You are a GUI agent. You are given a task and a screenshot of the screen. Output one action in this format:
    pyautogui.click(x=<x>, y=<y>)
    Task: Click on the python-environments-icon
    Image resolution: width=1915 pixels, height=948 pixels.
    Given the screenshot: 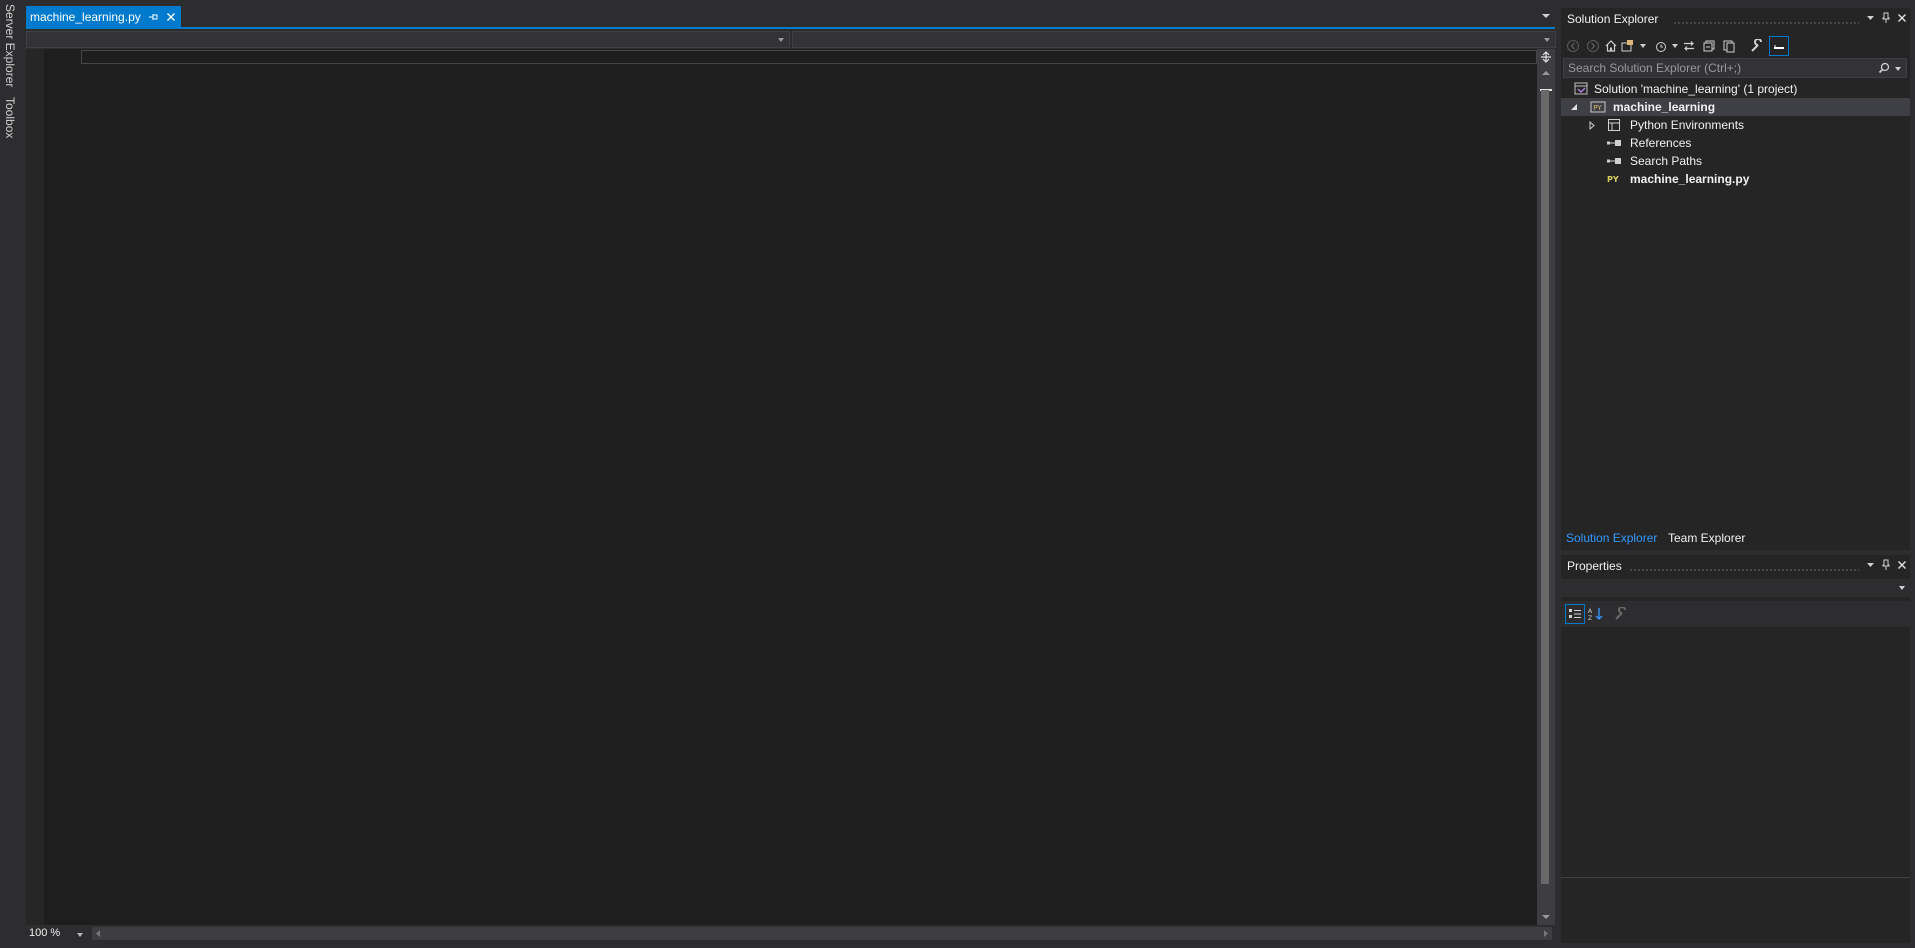 What is the action you would take?
    pyautogui.click(x=1614, y=125)
    